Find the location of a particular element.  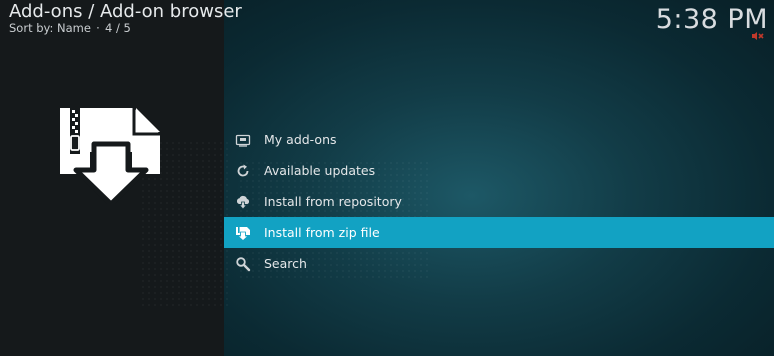

menu-item-label: Available updates is located at coordinates (320, 170).